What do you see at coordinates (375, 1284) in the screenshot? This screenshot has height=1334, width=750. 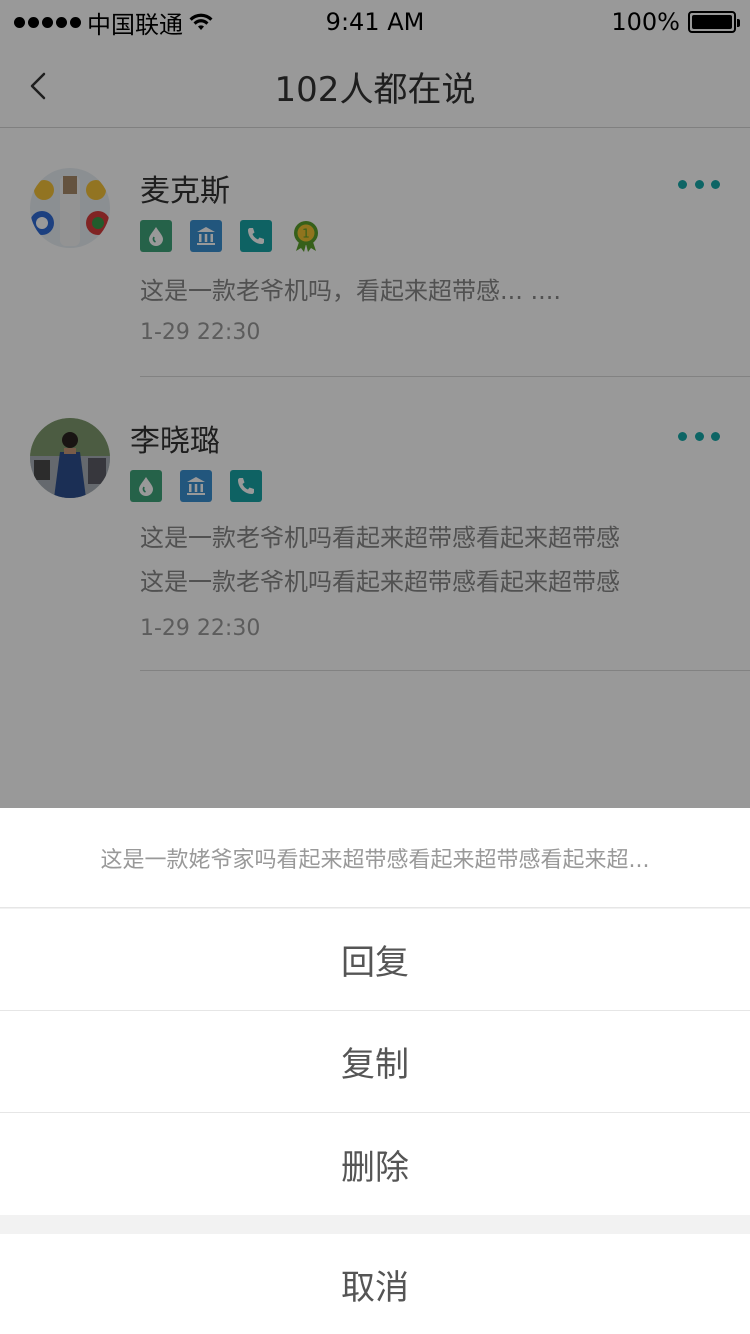 I see `cancel-button: 取消` at bounding box center [375, 1284].